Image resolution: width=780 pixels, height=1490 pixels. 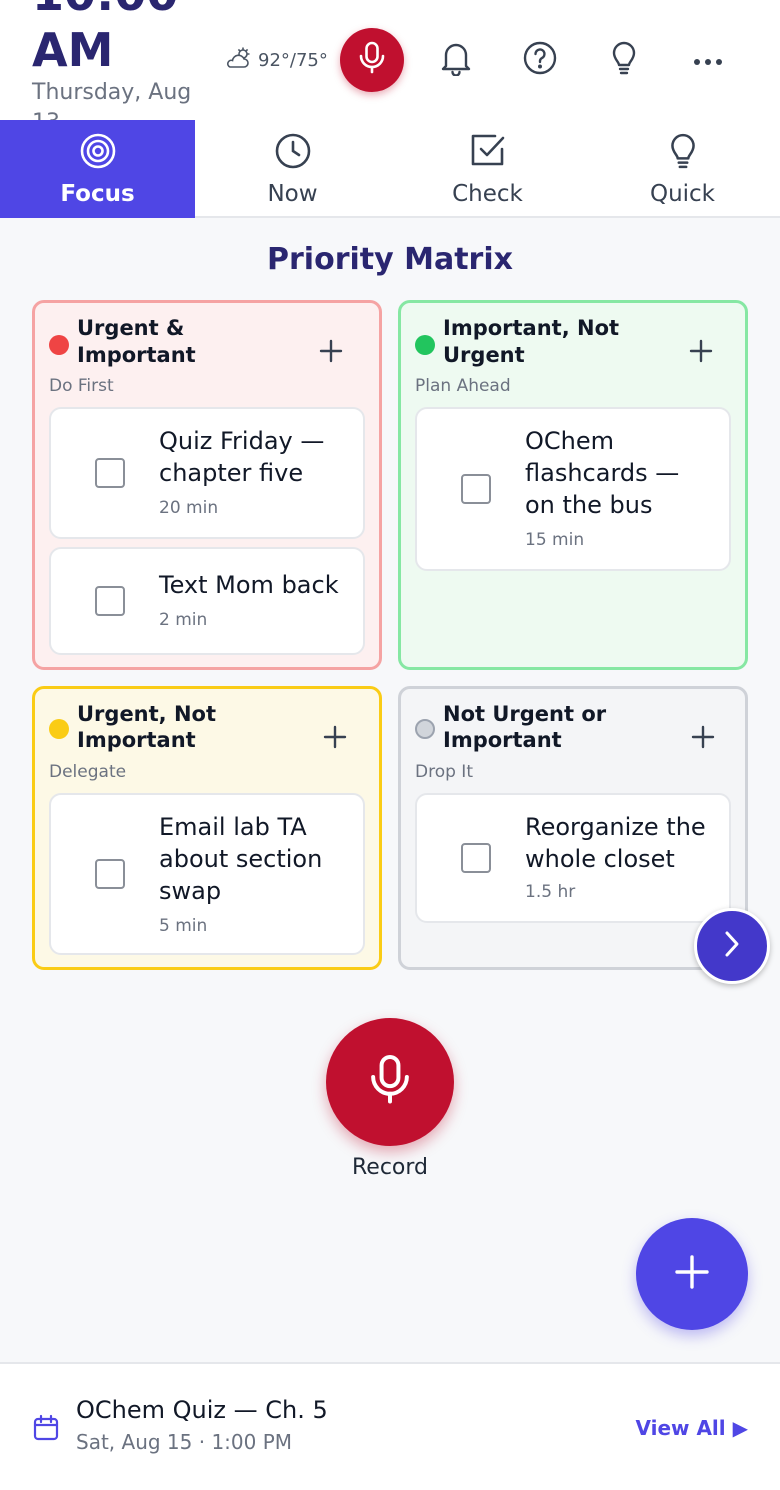 I want to click on task-card: Reorganize the whole closet 1.5 hr, so click(x=573, y=858).